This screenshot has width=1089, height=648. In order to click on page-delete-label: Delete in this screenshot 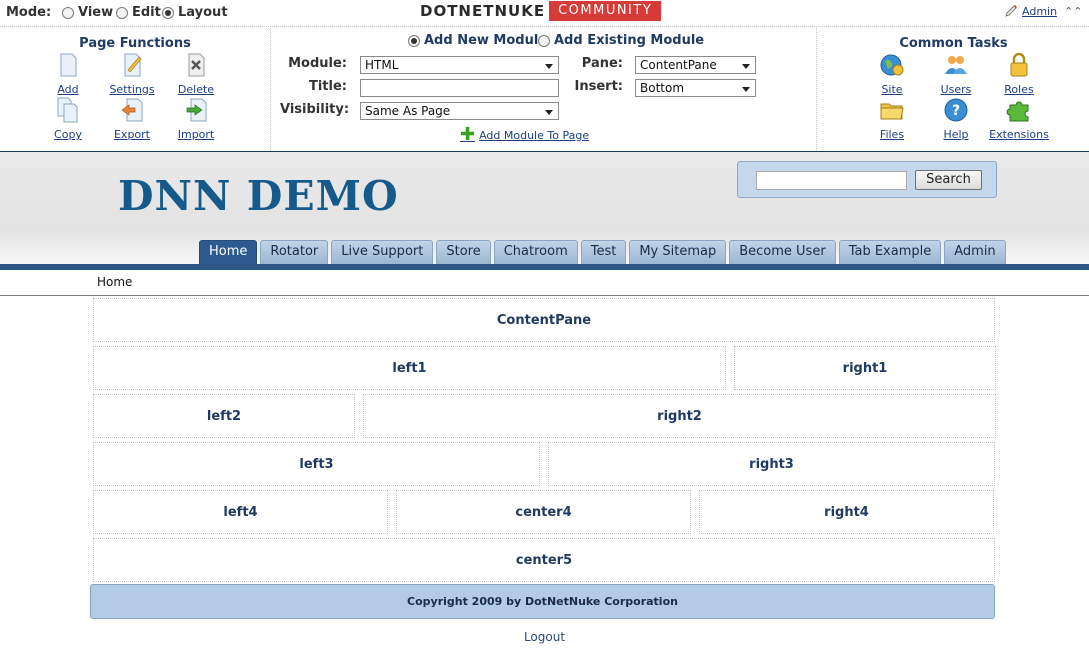, I will do `click(196, 89)`.